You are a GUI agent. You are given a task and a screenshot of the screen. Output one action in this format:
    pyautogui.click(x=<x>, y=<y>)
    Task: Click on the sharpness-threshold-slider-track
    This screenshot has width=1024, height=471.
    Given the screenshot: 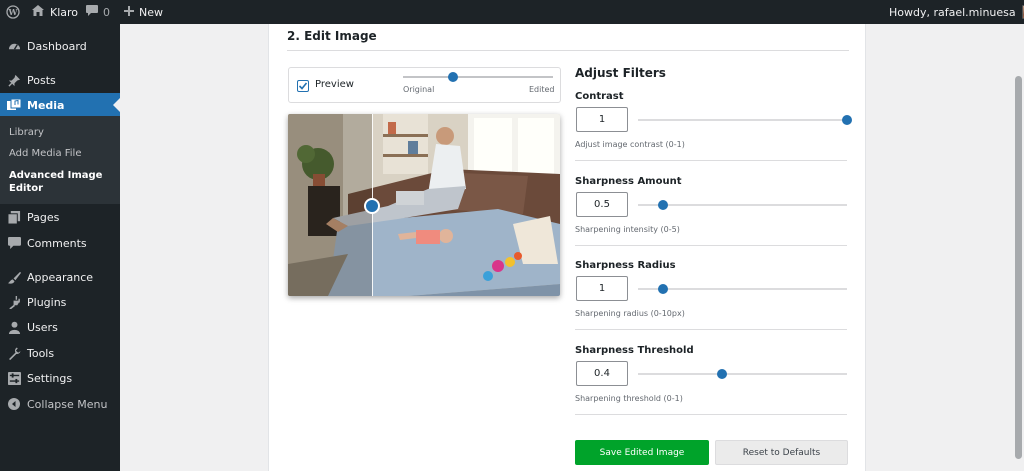 What is the action you would take?
    pyautogui.click(x=742, y=374)
    